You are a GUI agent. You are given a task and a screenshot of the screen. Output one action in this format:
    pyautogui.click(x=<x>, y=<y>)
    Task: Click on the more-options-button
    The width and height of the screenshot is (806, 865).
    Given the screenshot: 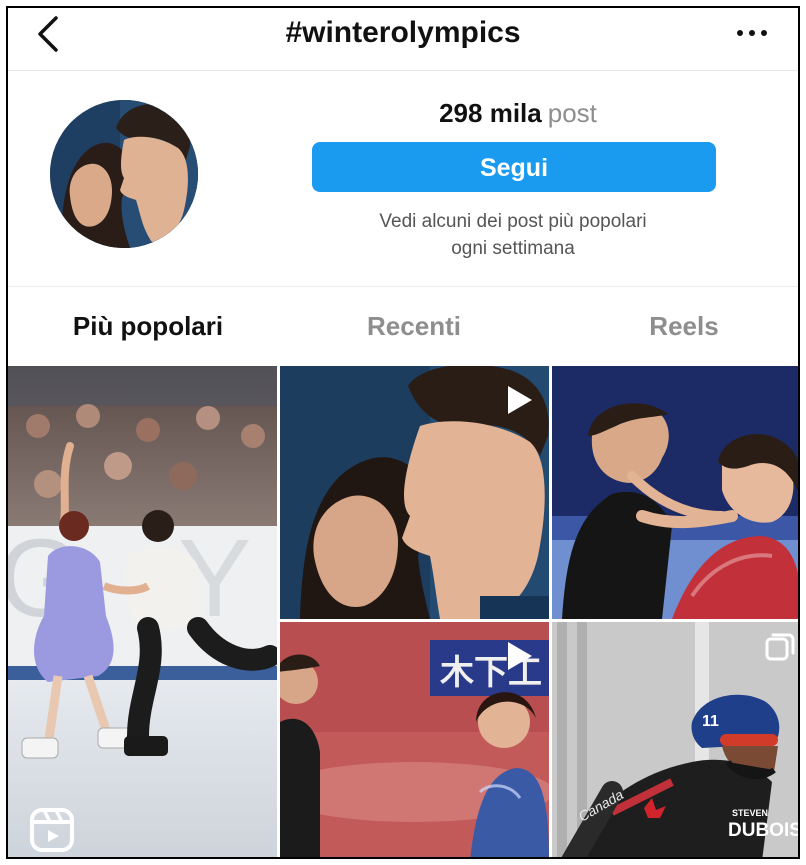 What is the action you would take?
    pyautogui.click(x=752, y=33)
    